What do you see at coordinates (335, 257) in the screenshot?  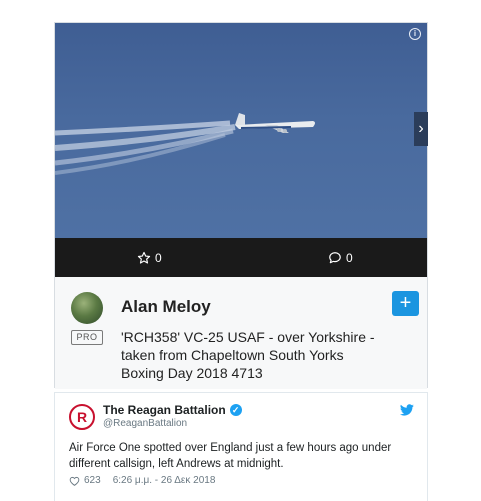 I see `comment-icon` at bounding box center [335, 257].